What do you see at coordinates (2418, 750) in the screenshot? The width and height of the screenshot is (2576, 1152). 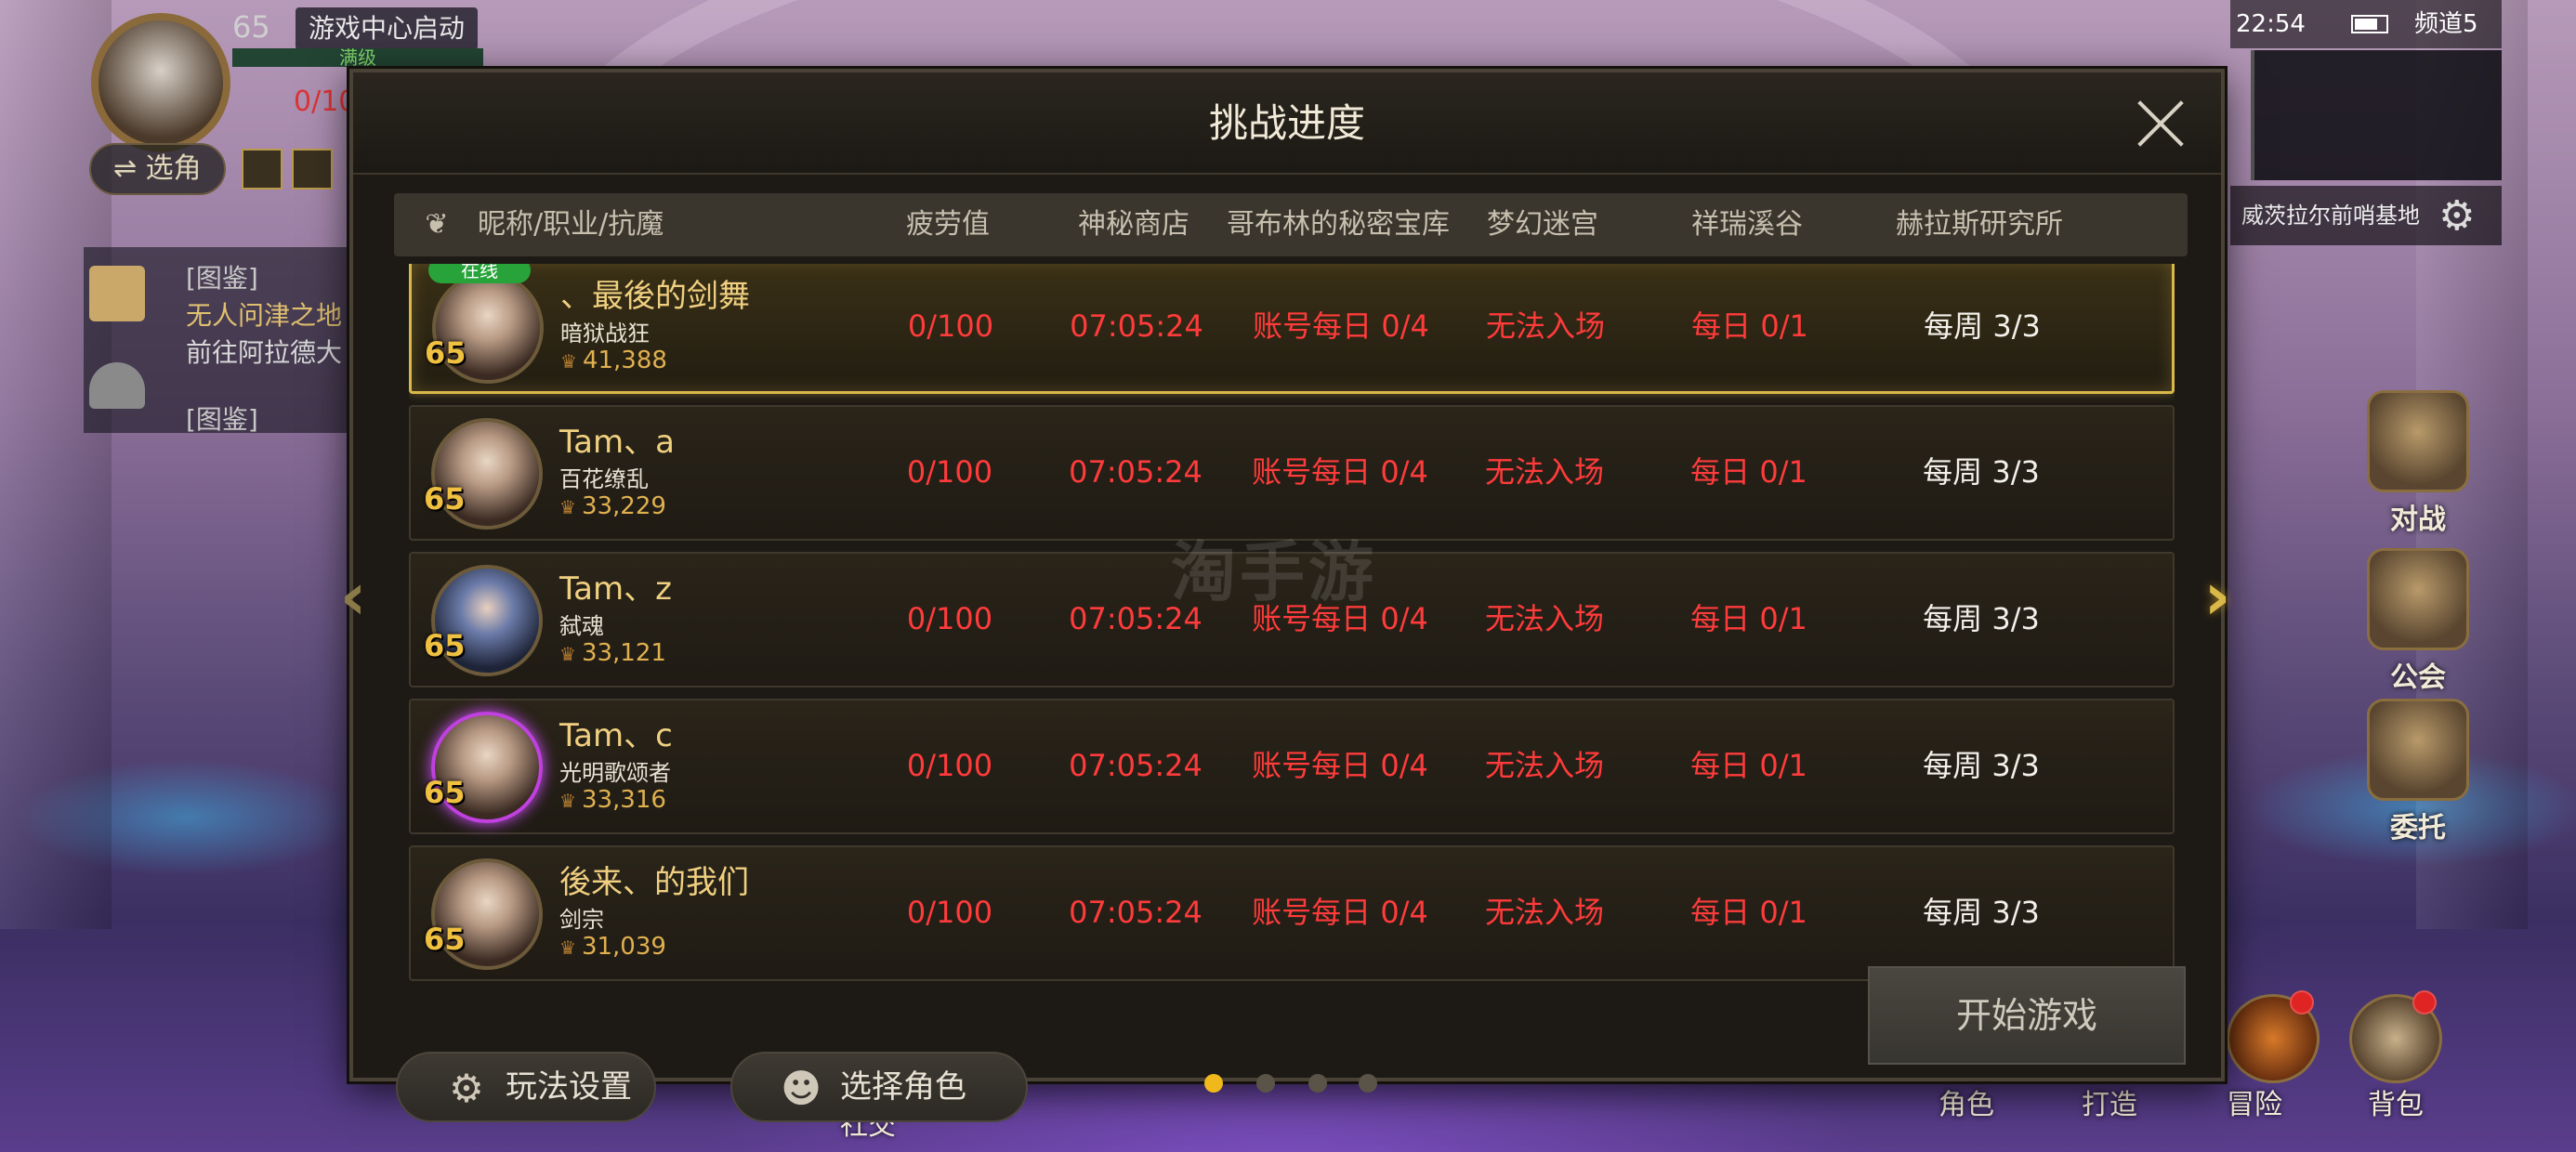 I see `board-icon` at bounding box center [2418, 750].